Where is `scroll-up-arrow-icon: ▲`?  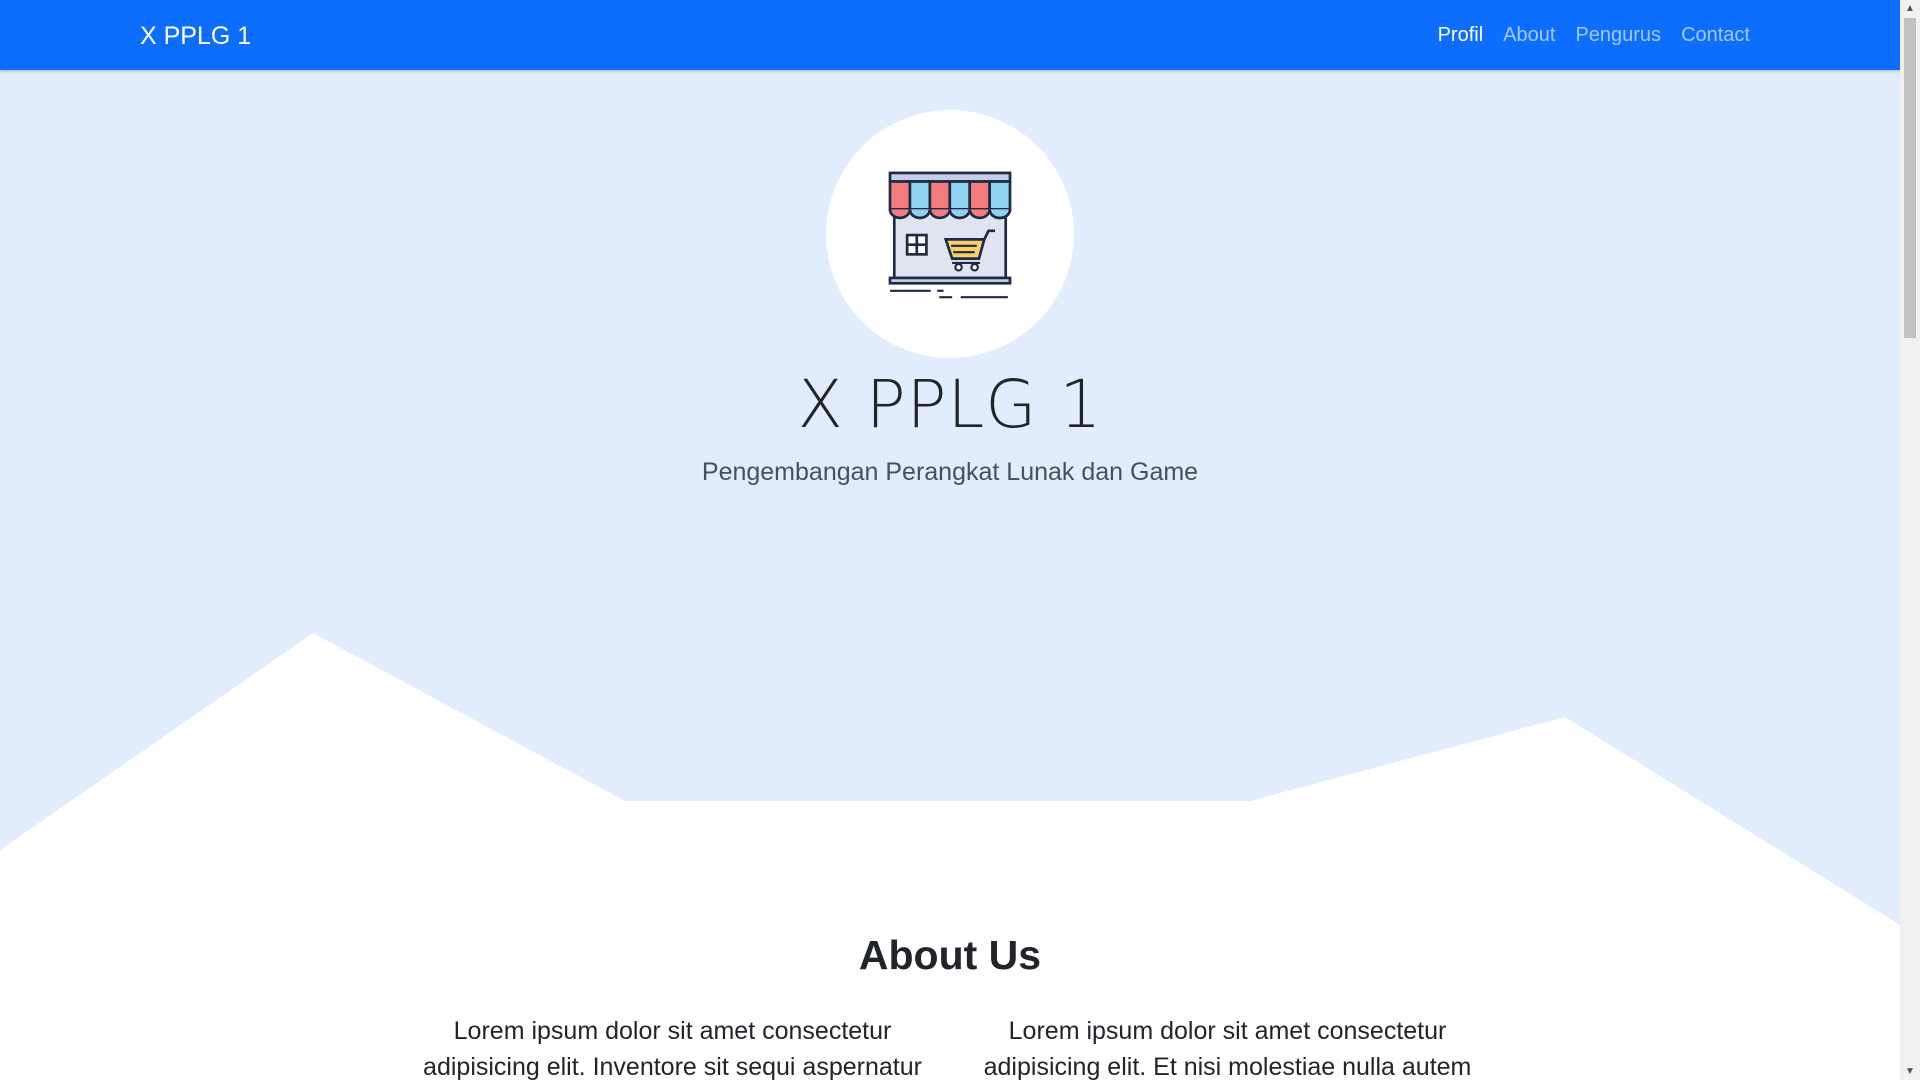 scroll-up-arrow-icon: ▲ is located at coordinates (1910, 8).